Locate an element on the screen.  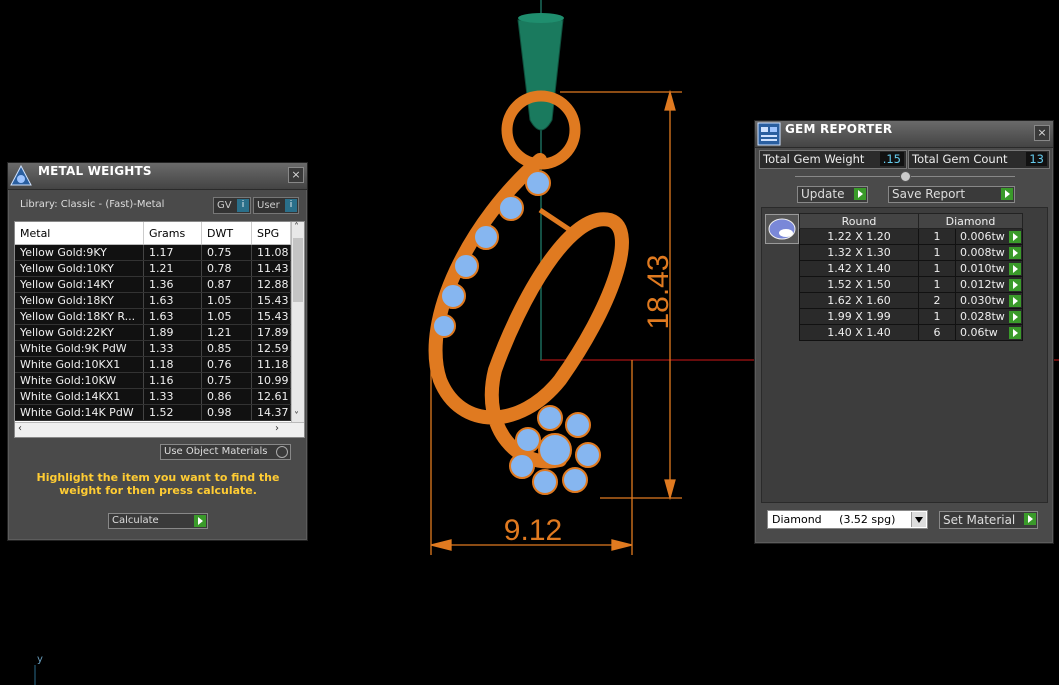
table-cell: Yellow Gold:9KY is located at coordinates (79, 252).